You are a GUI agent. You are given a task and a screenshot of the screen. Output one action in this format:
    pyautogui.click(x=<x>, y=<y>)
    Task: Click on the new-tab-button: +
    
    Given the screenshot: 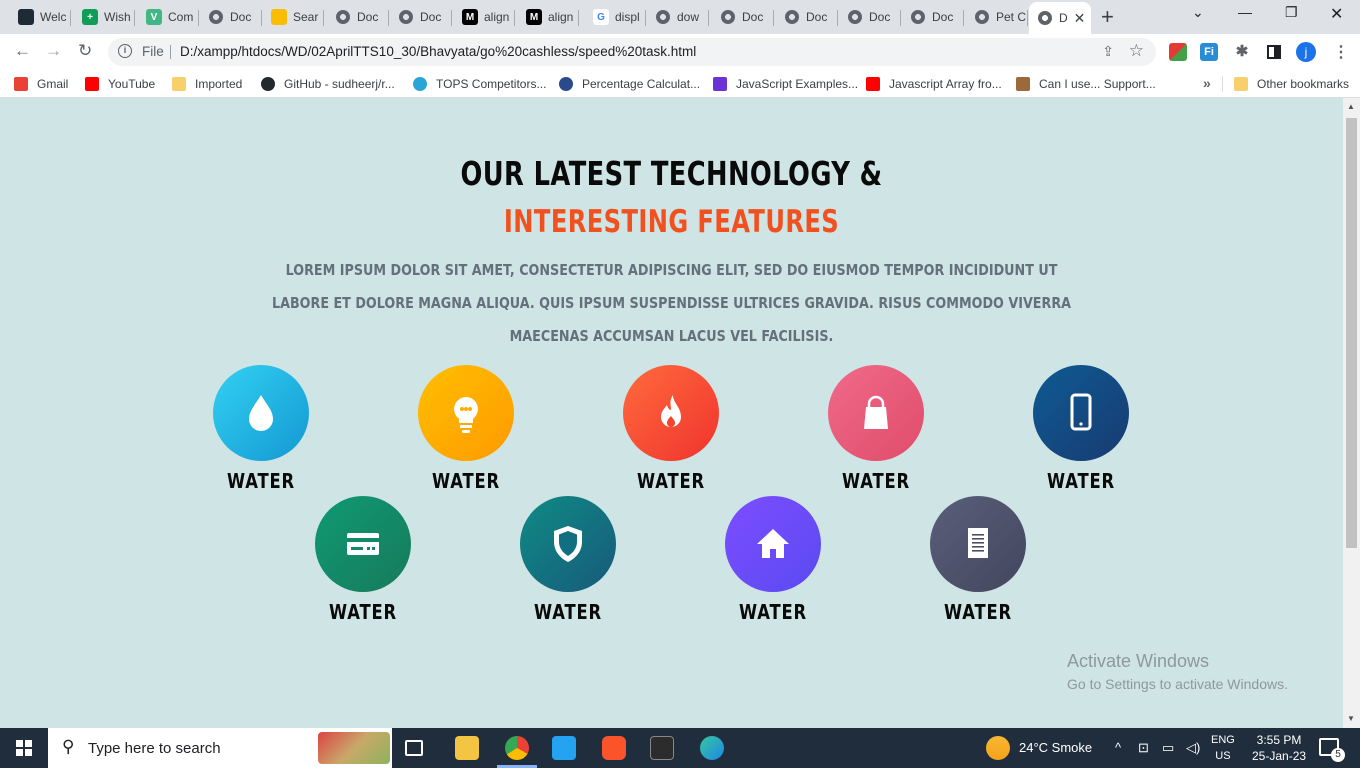 What is the action you would take?
    pyautogui.click(x=1107, y=17)
    